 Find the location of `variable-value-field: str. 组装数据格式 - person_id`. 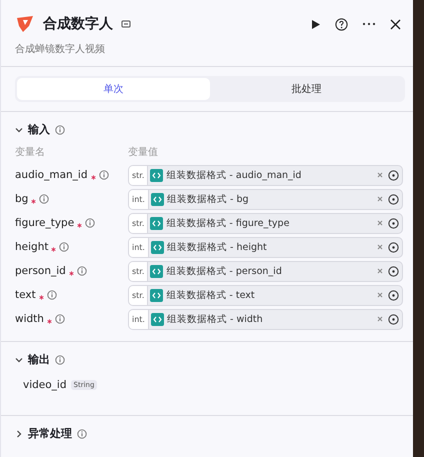

variable-value-field: str. 组装数据格式 - person_id is located at coordinates (265, 271).